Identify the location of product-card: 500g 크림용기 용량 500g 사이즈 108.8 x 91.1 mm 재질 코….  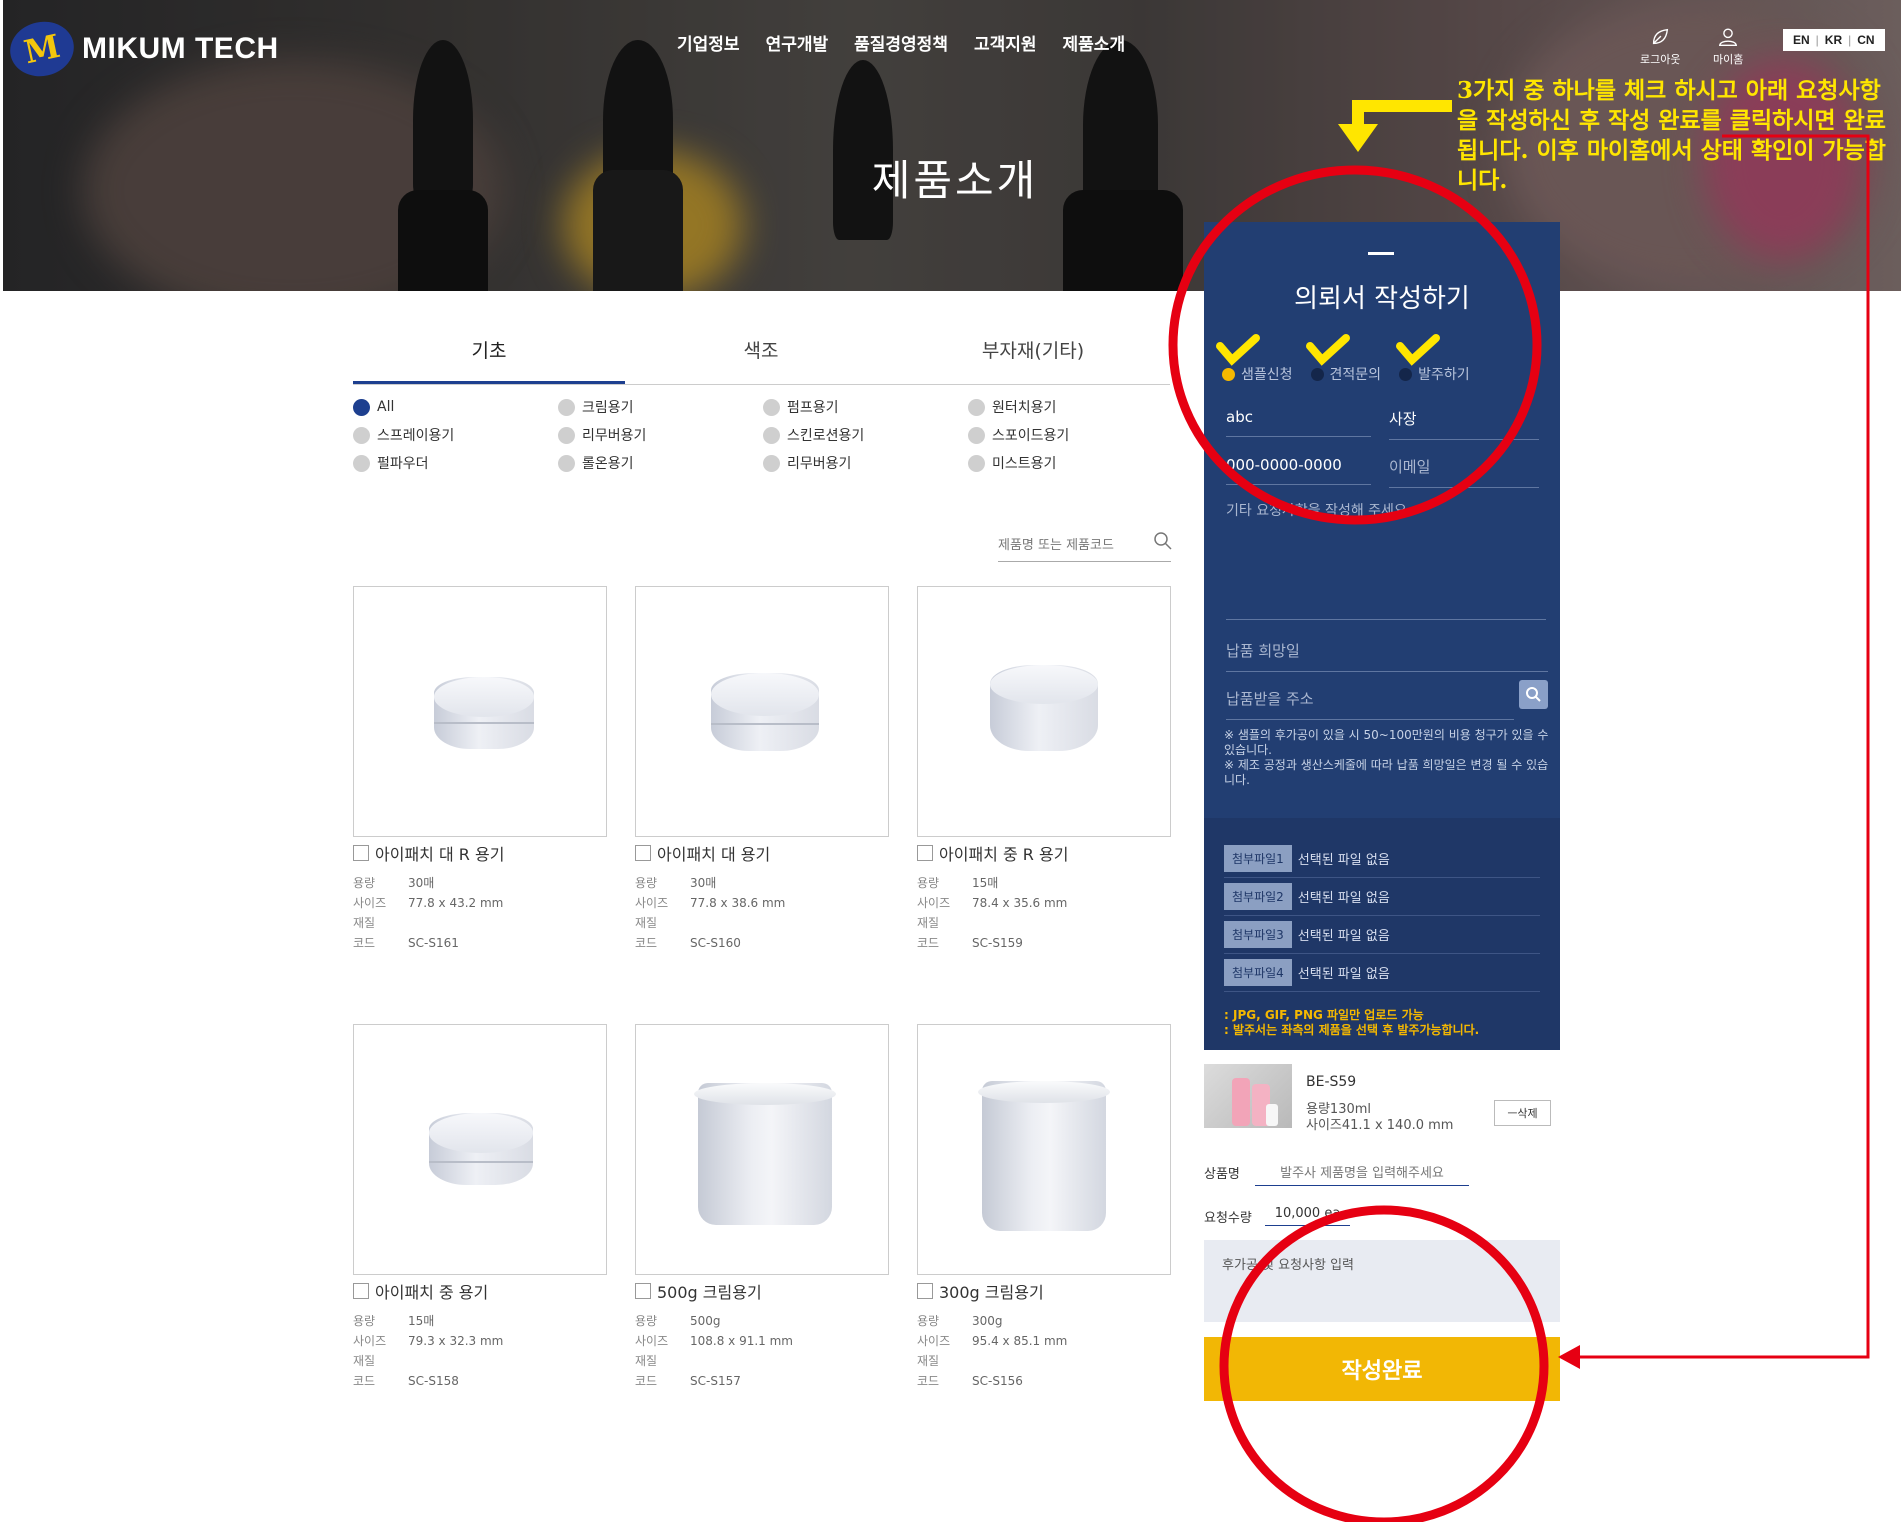
(762, 1207).